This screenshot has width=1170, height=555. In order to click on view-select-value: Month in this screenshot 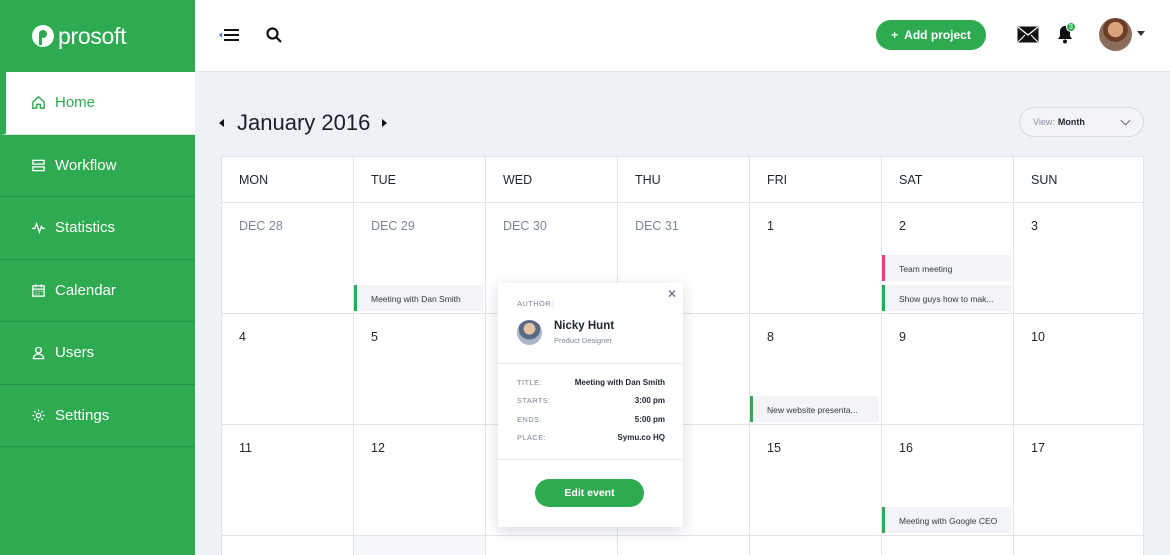, I will do `click(1071, 122)`.